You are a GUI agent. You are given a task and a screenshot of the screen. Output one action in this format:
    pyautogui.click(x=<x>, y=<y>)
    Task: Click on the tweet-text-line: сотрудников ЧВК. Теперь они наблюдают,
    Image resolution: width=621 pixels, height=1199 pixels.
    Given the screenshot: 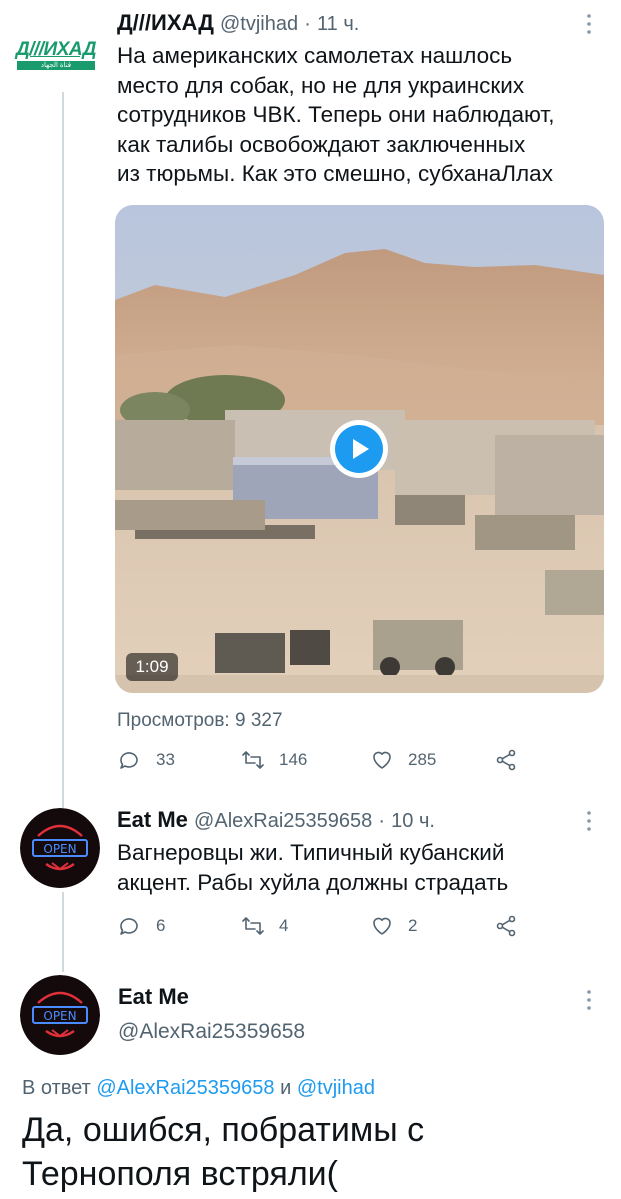 What is the action you would take?
    pyautogui.click(x=336, y=114)
    